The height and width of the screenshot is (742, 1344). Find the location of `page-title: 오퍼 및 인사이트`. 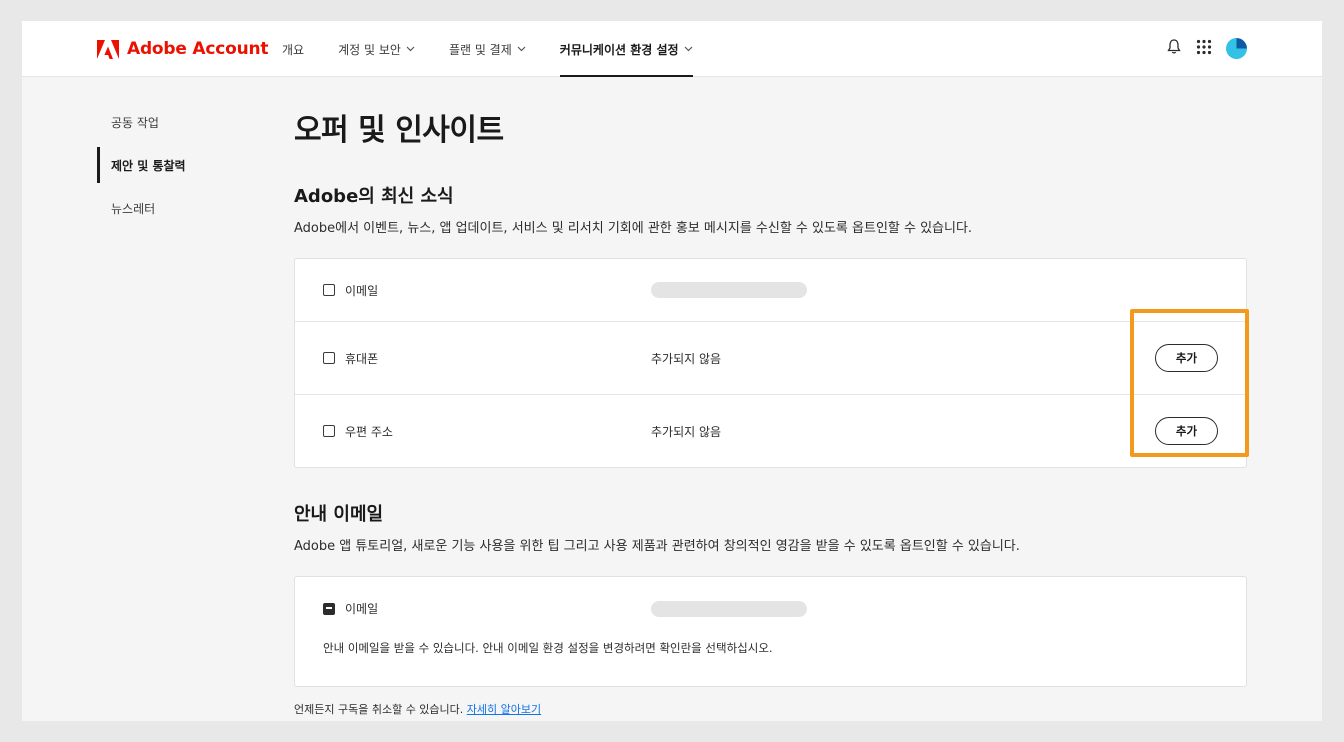

page-title: 오퍼 및 인사이트 is located at coordinates (399, 130).